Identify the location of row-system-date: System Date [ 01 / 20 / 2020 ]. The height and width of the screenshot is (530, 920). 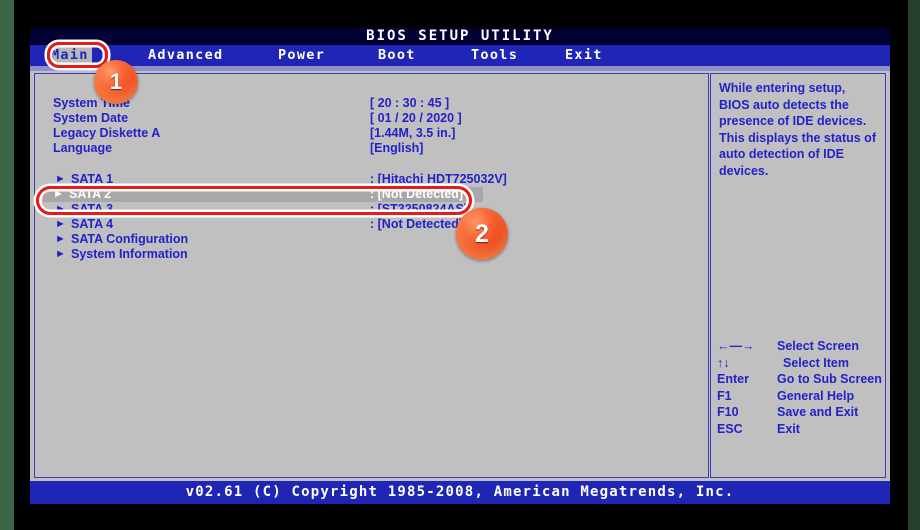
(372, 118).